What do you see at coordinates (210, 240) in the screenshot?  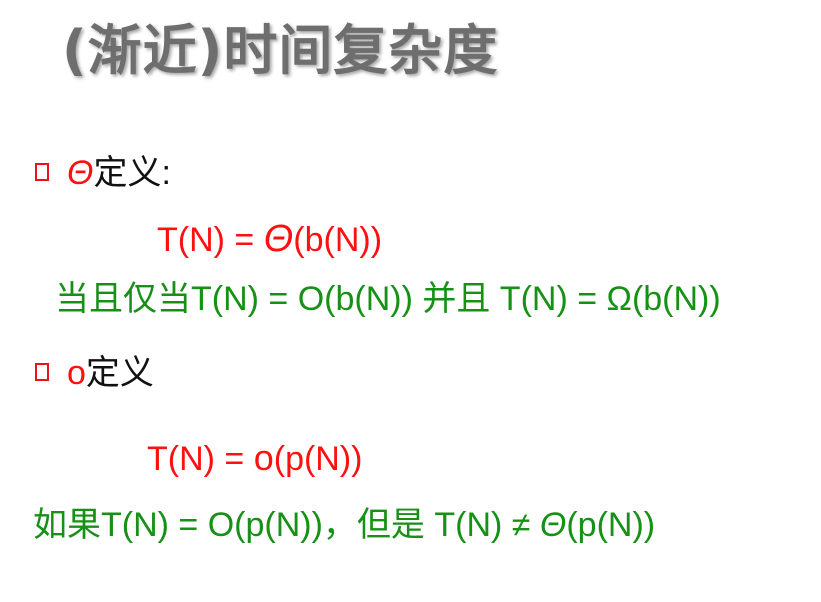 I see `theta-formula-prefix: T(N) =` at bounding box center [210, 240].